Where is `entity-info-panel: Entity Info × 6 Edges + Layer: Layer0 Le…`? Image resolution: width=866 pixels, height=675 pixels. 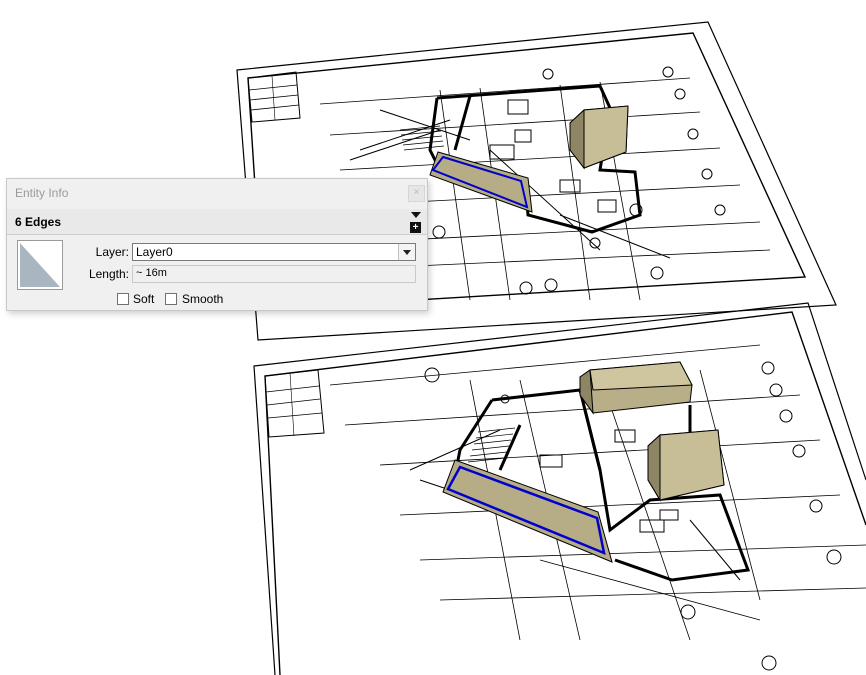 entity-info-panel: Entity Info × 6 Edges + Layer: Layer0 Le… is located at coordinates (217, 244).